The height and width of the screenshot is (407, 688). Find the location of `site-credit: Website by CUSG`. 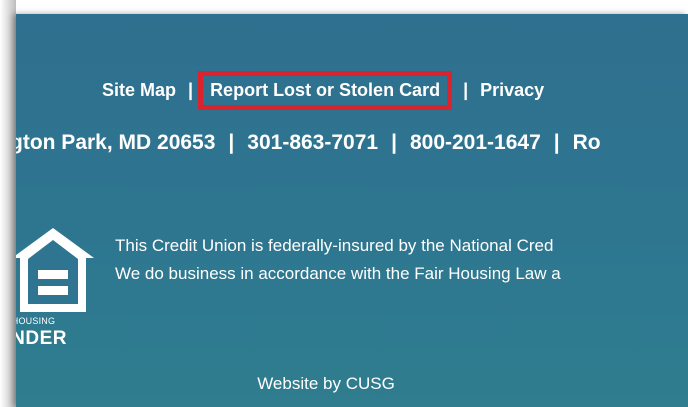

site-credit: Website by CUSG is located at coordinates (339, 384).